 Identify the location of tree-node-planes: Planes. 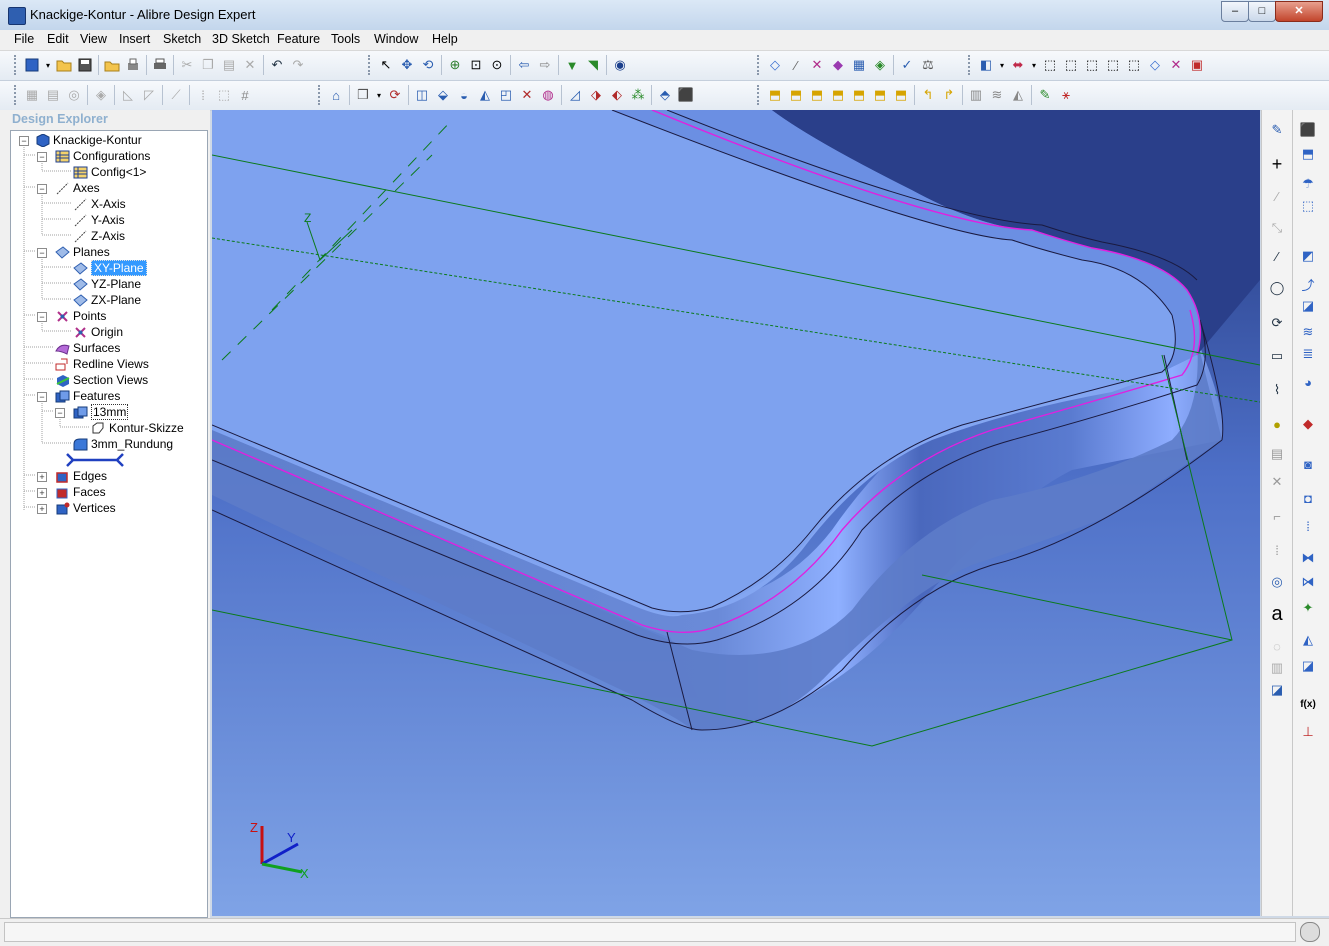
(82, 252).